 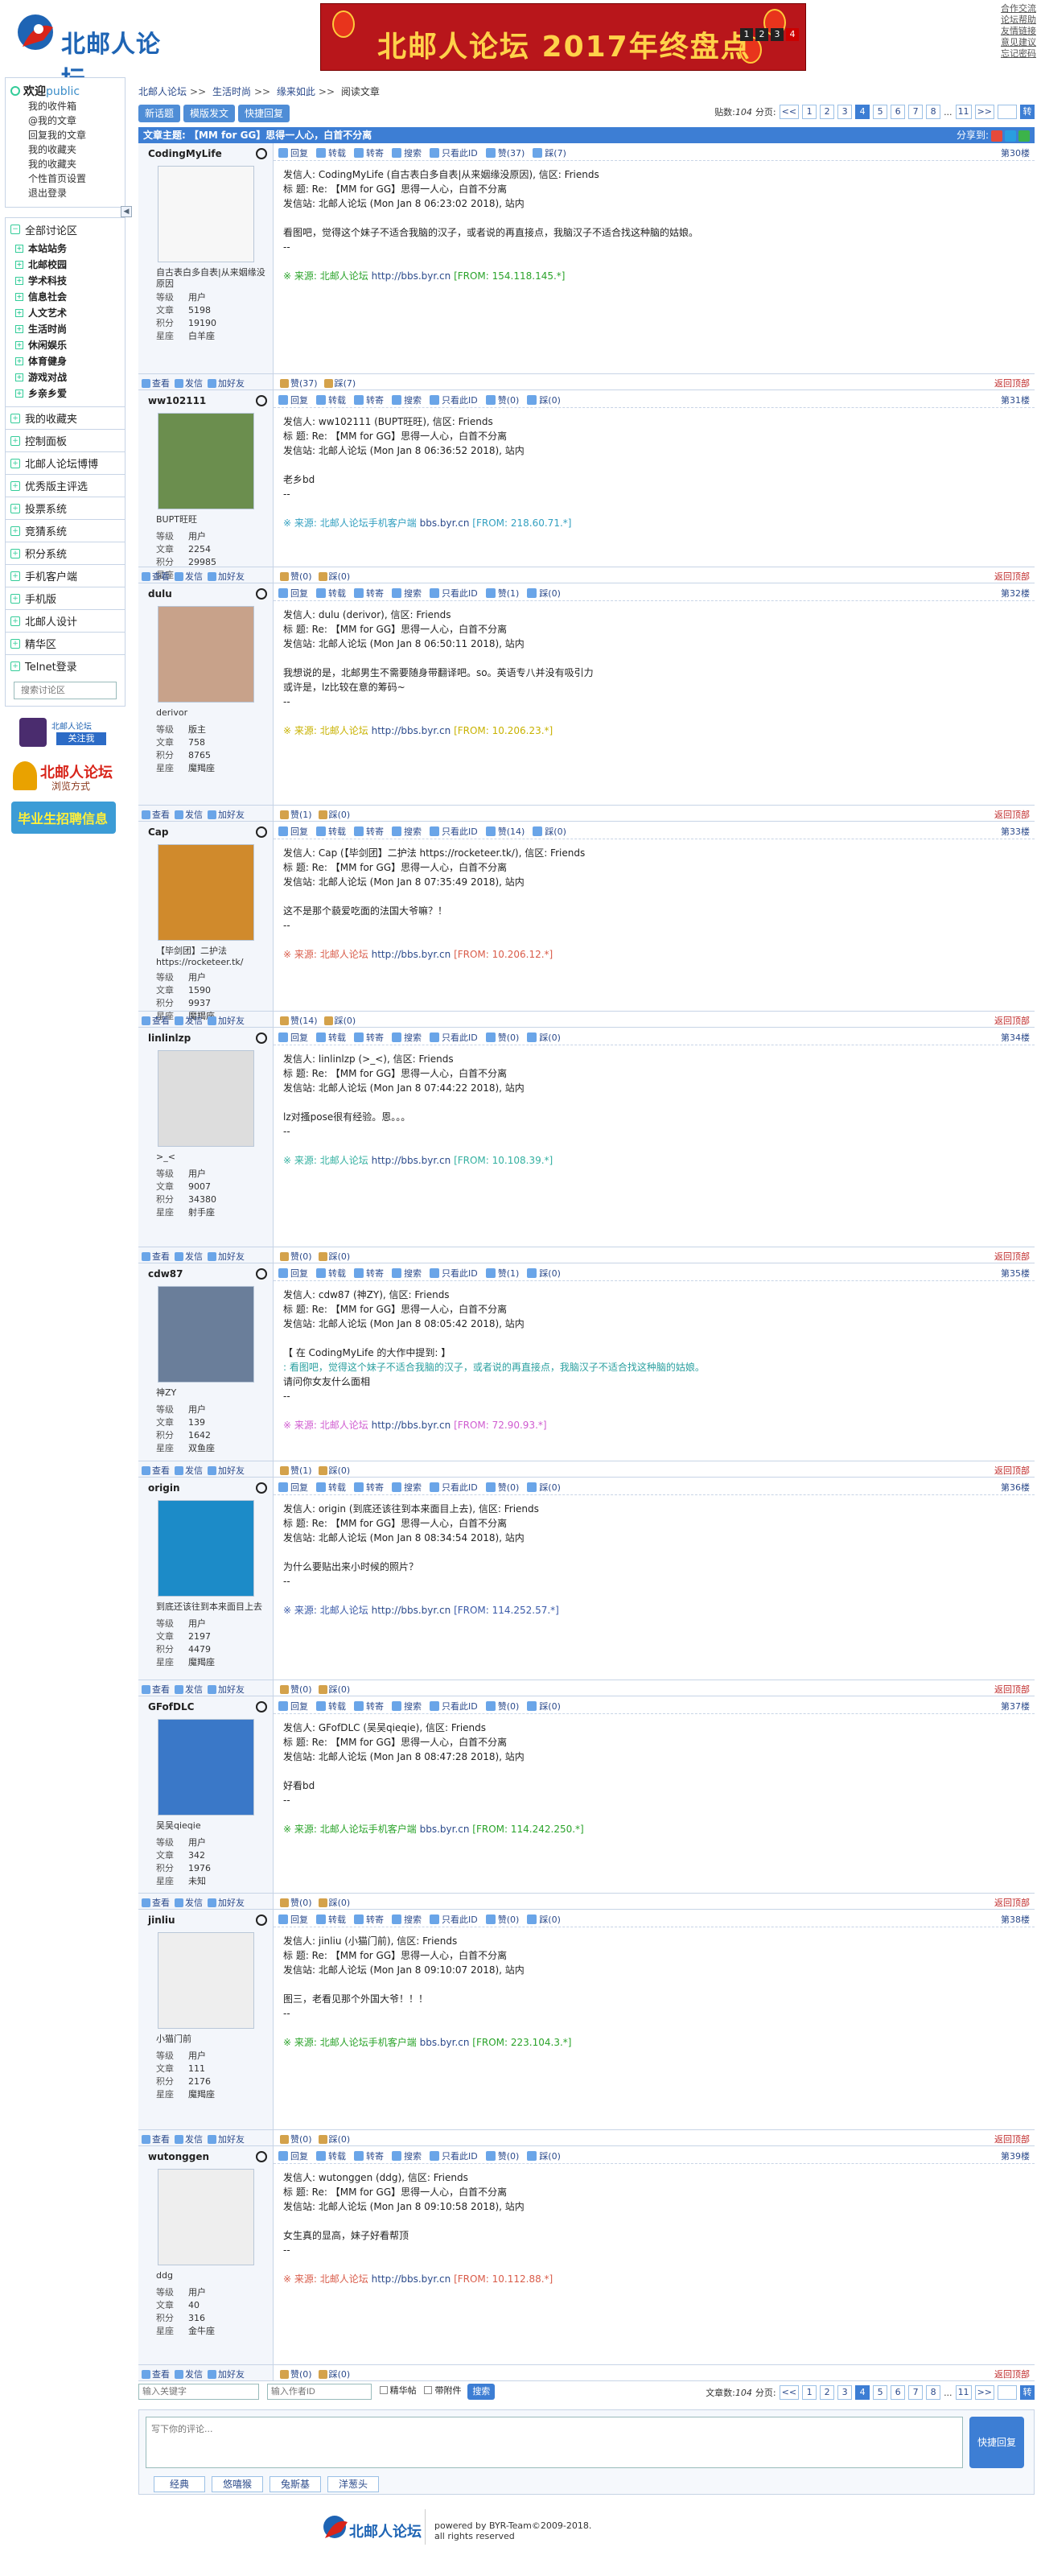 I want to click on board-item: + 游戏对战, so click(x=65, y=377).